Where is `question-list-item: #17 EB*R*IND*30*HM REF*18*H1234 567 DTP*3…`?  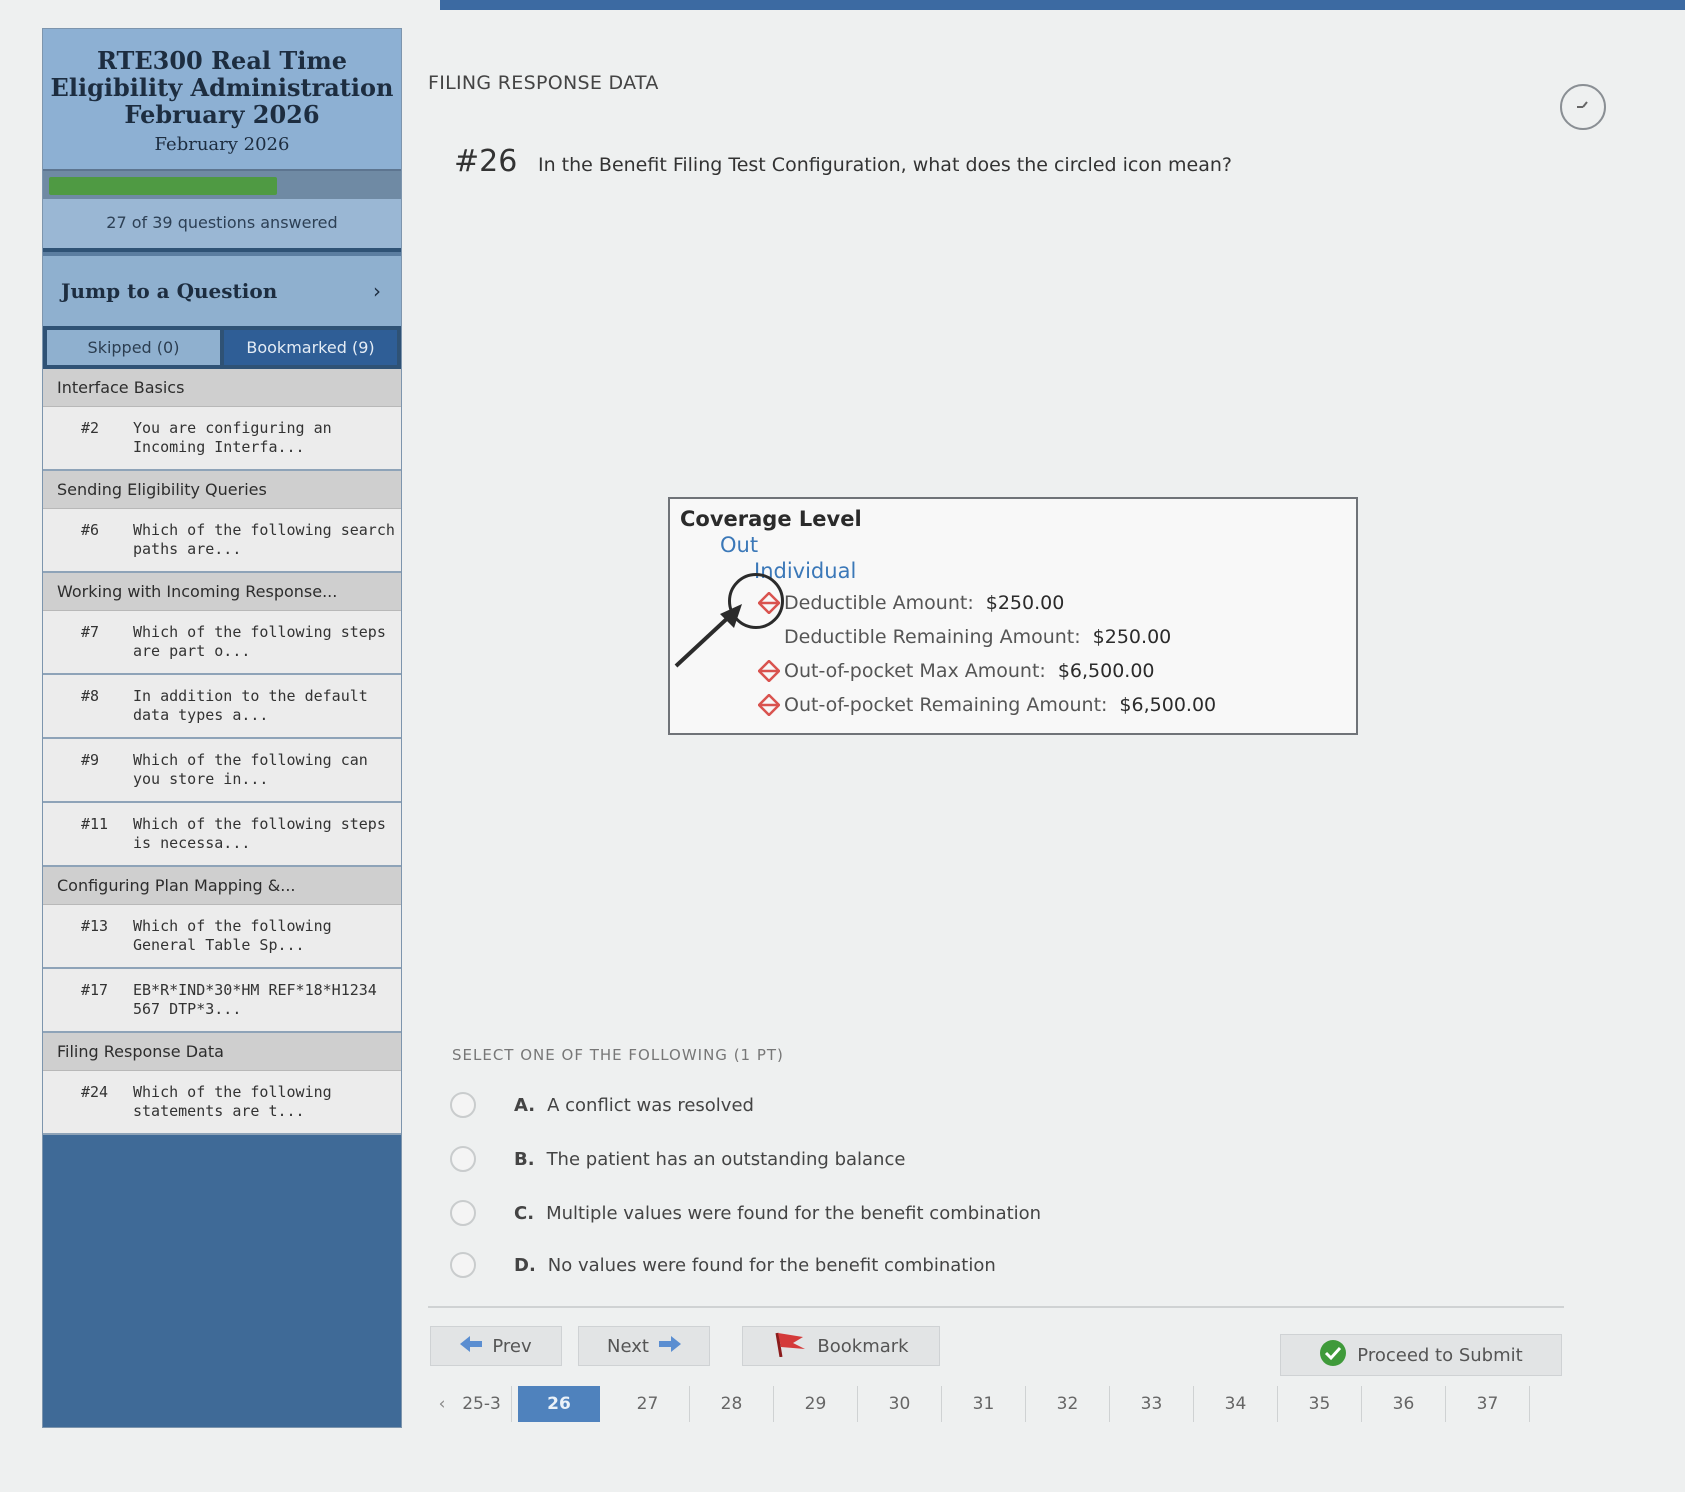
question-list-item: #17 EB*R*IND*30*HM REF*18*H1234 567 DTP*3… is located at coordinates (222, 1001).